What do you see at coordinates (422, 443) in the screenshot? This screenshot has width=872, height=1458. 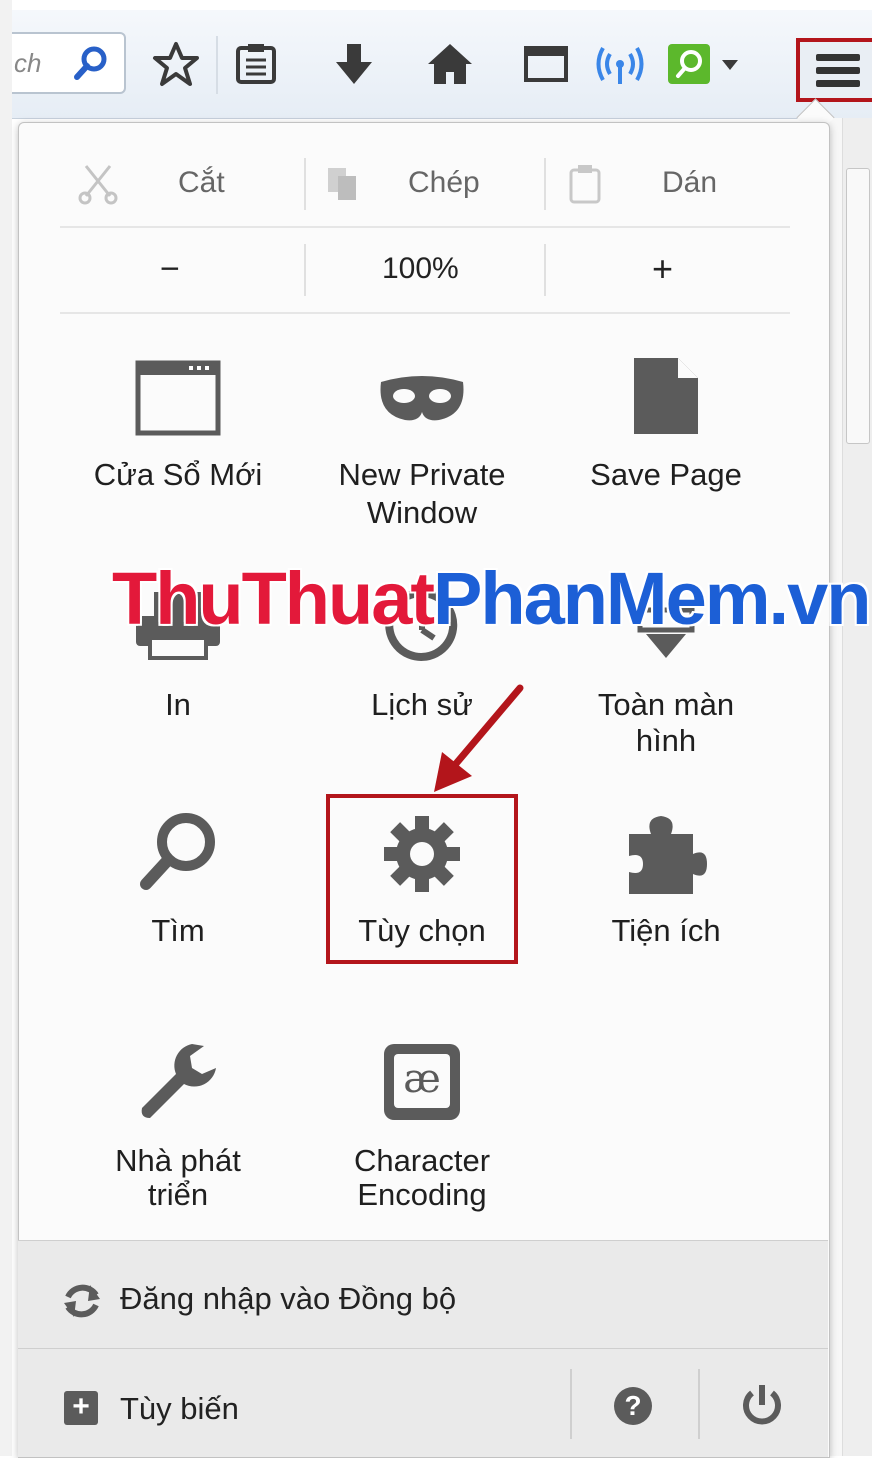 I see `new-private-window-button: New Private Window` at bounding box center [422, 443].